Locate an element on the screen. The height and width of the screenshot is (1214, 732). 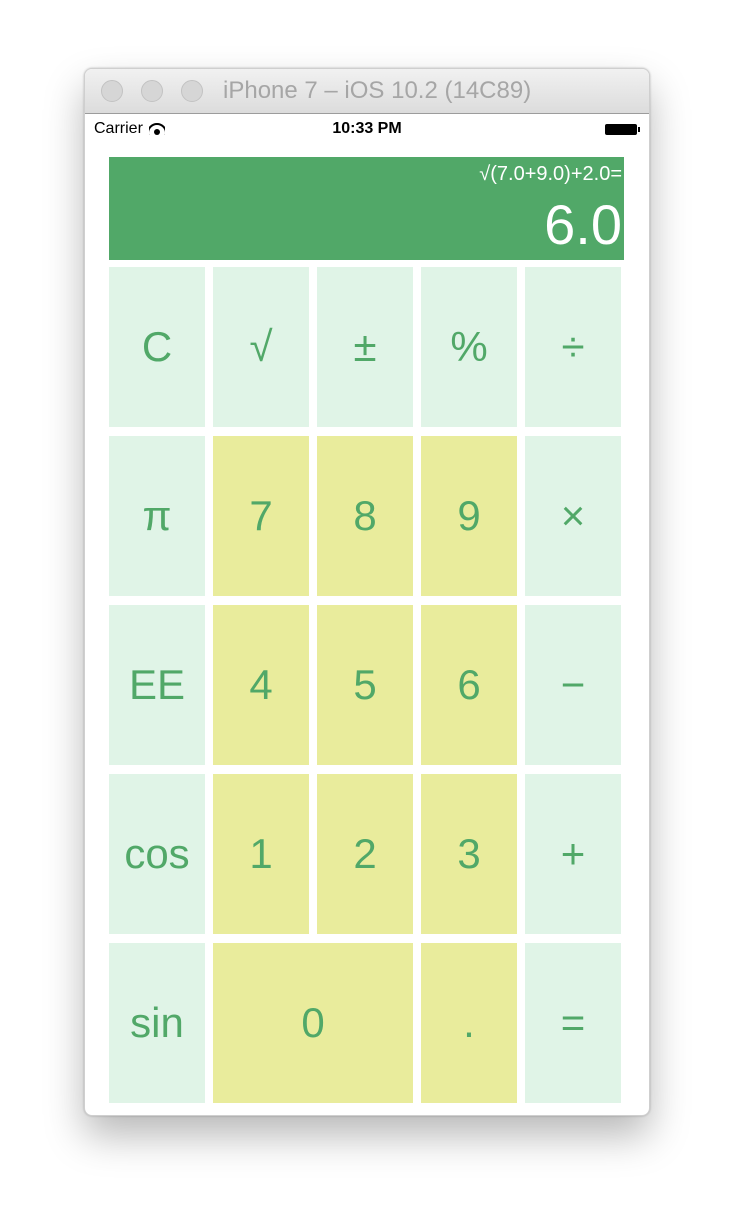
decimal-button: . is located at coordinates (469, 1023).